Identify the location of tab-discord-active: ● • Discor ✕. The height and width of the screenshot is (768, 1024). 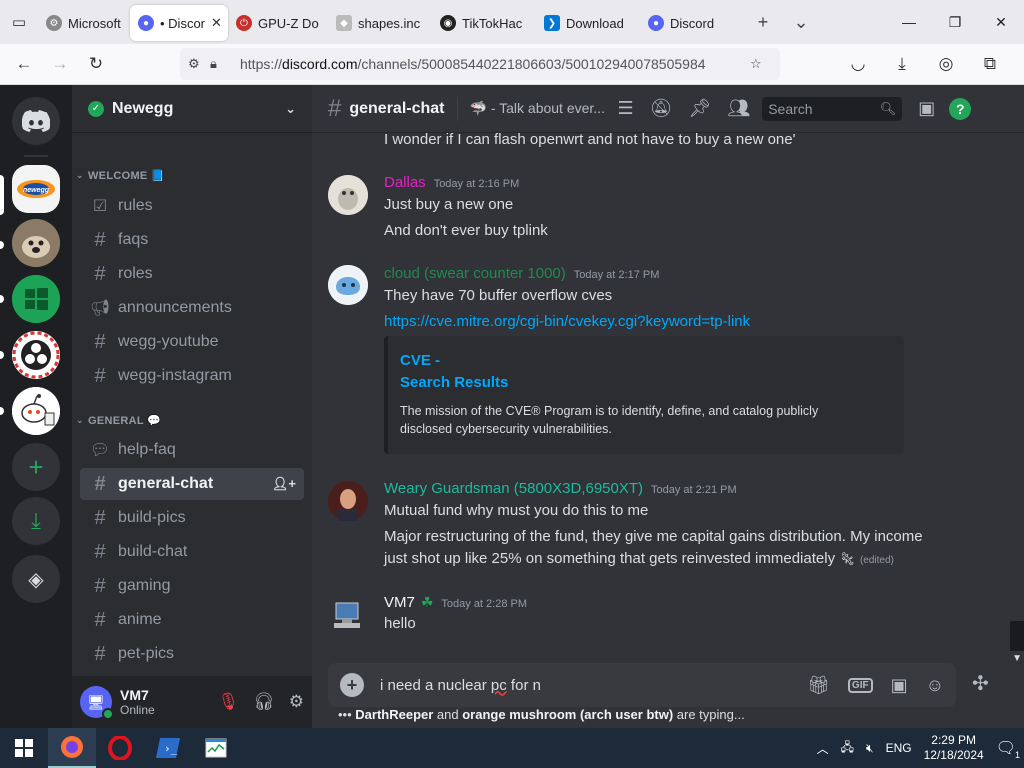
(179, 23).